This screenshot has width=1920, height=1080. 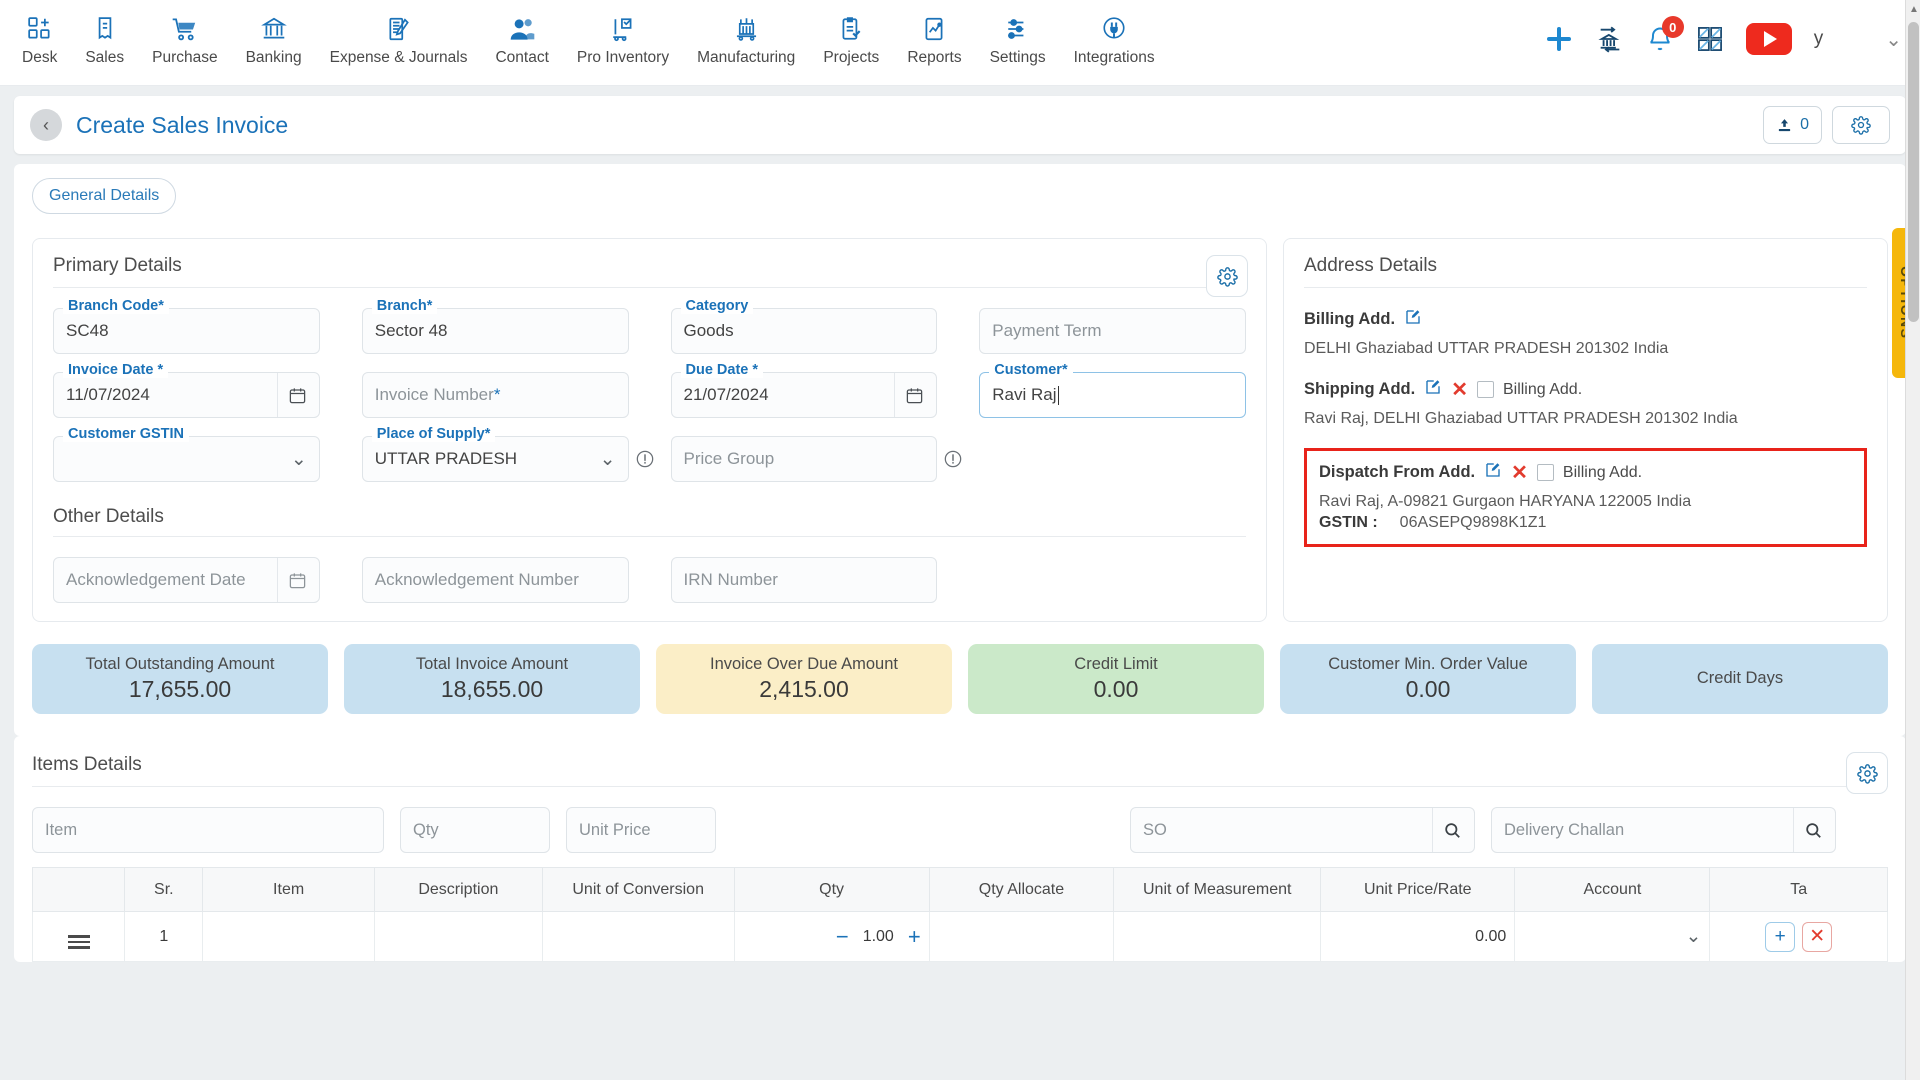 I want to click on nav-item-purchase: Purchase, so click(x=184, y=39).